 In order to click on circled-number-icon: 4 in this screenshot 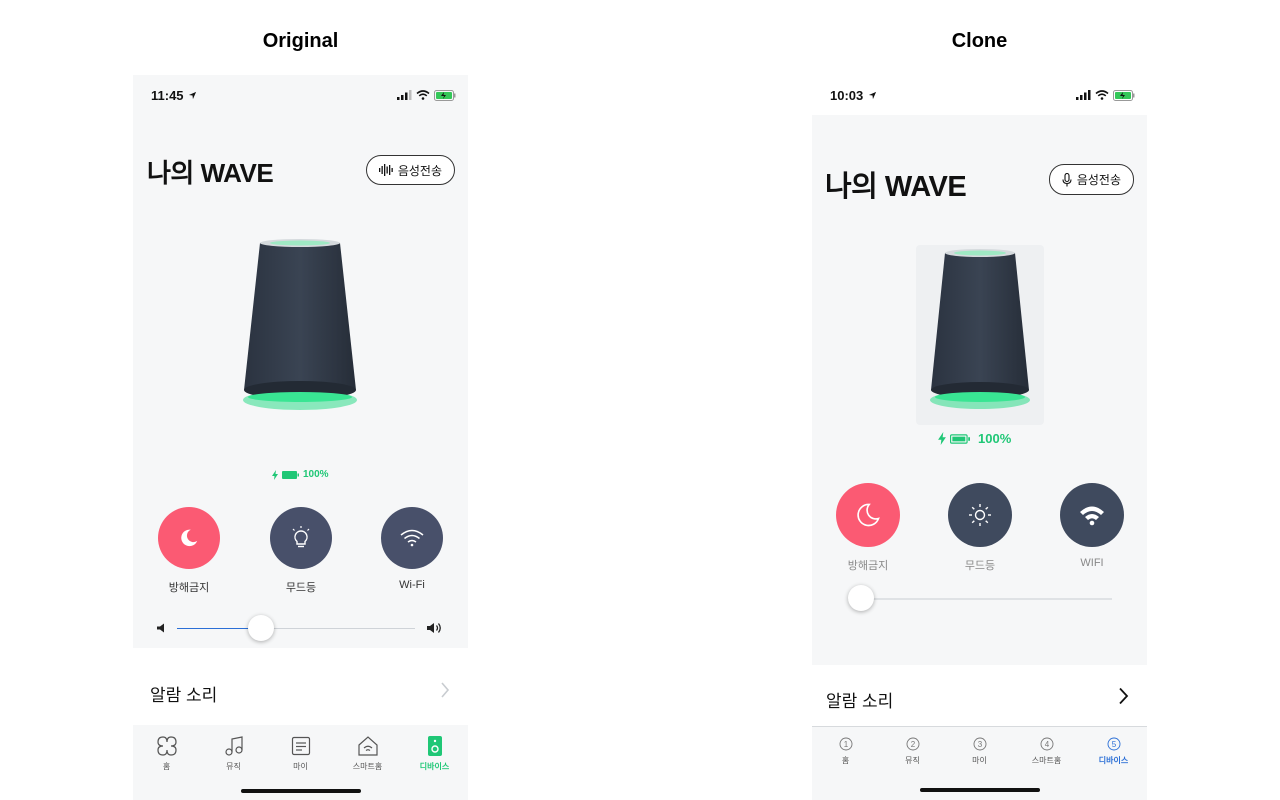, I will do `click(1046, 744)`.